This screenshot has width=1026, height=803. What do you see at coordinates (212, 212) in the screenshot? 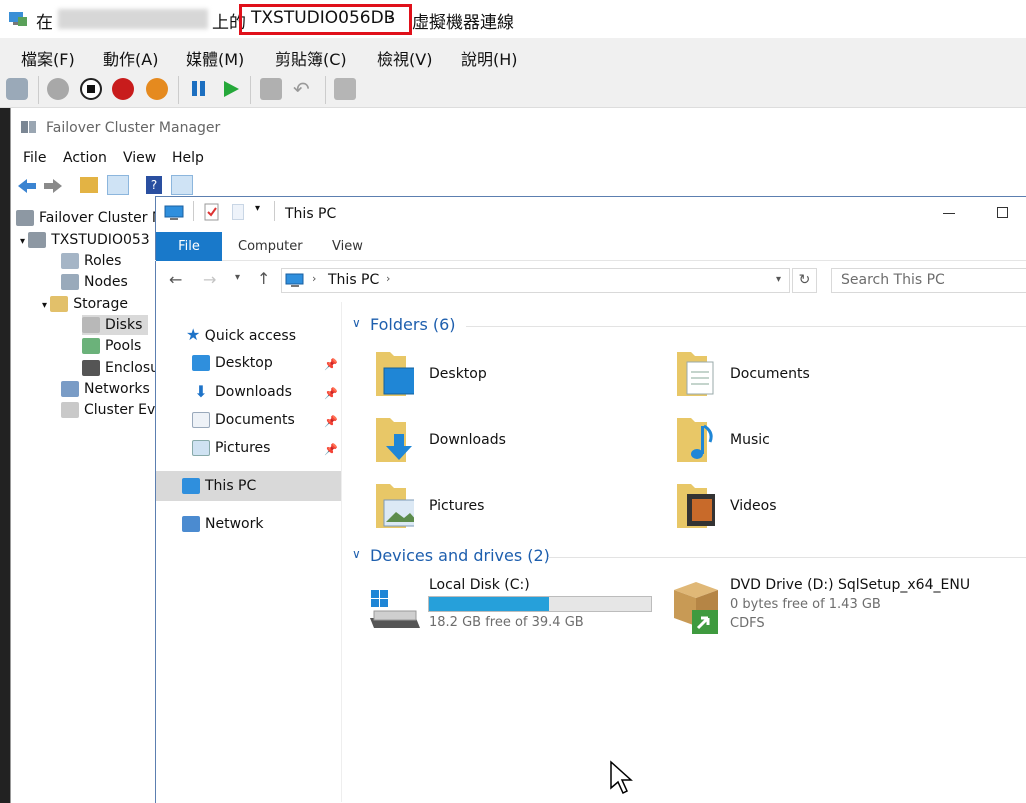
I see `properties-icon` at bounding box center [212, 212].